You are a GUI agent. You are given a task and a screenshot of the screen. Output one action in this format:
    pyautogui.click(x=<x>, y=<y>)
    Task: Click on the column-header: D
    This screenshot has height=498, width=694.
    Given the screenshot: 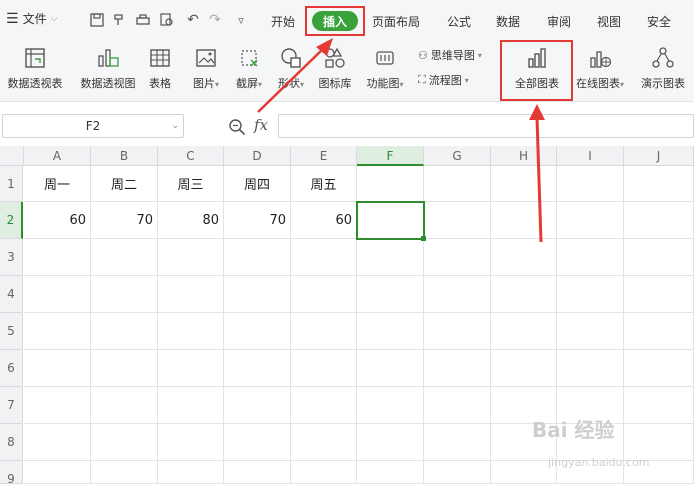 What is the action you would take?
    pyautogui.click(x=257, y=156)
    